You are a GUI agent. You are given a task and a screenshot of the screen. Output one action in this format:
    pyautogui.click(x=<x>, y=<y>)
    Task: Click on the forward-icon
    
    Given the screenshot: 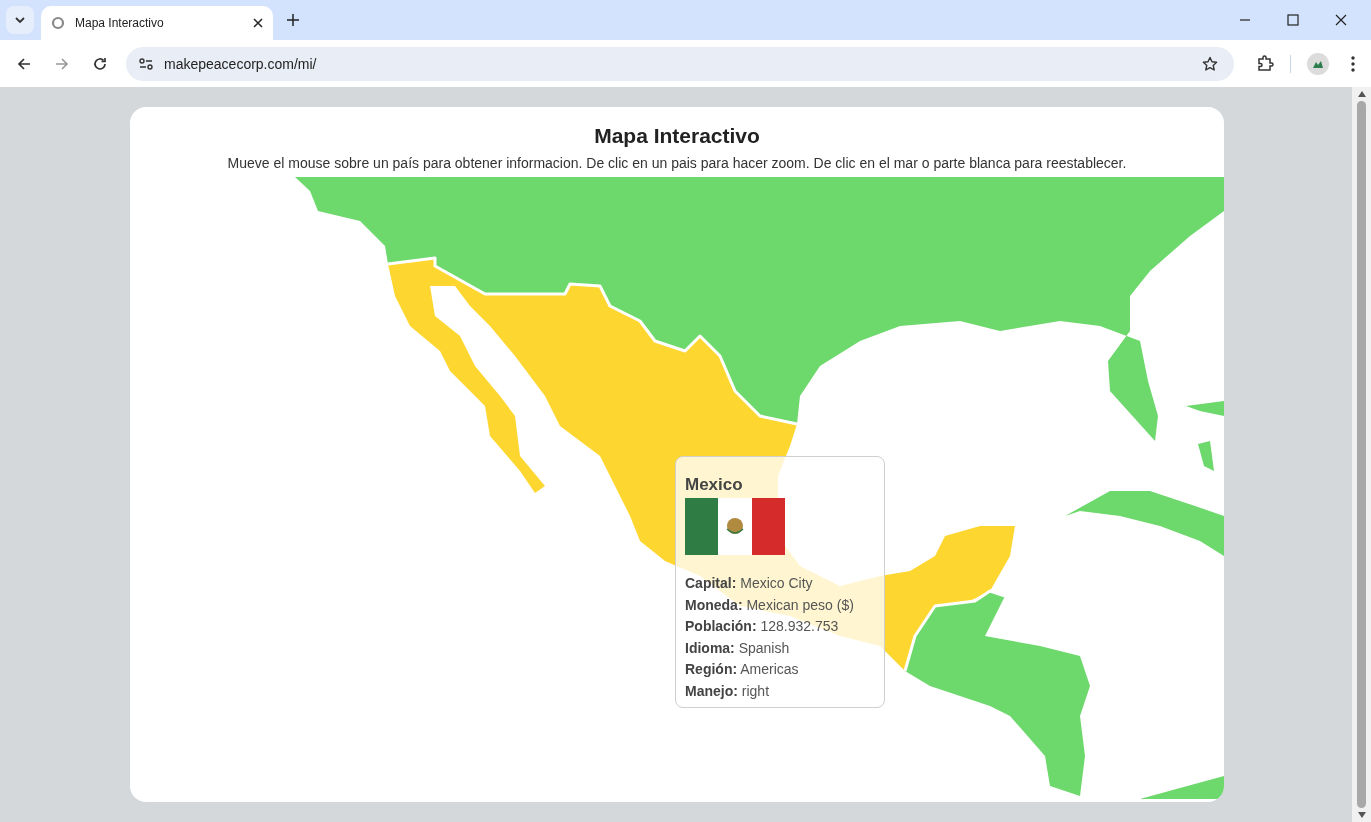 What is the action you would take?
    pyautogui.click(x=62, y=63)
    